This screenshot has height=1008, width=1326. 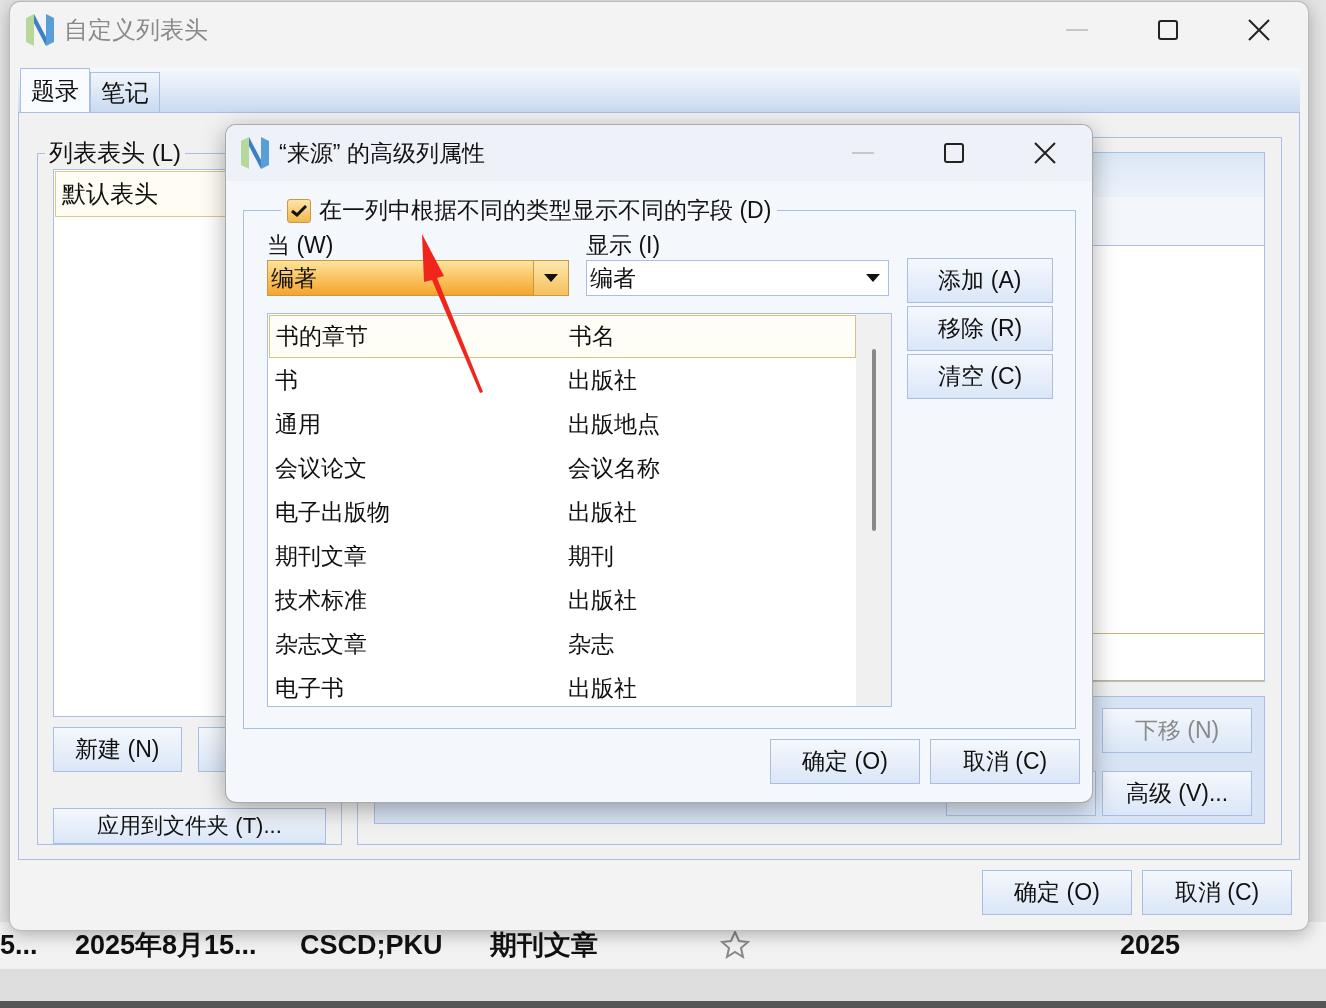 What do you see at coordinates (980, 376) in the screenshot?
I see `list-button: 清空 (C)` at bounding box center [980, 376].